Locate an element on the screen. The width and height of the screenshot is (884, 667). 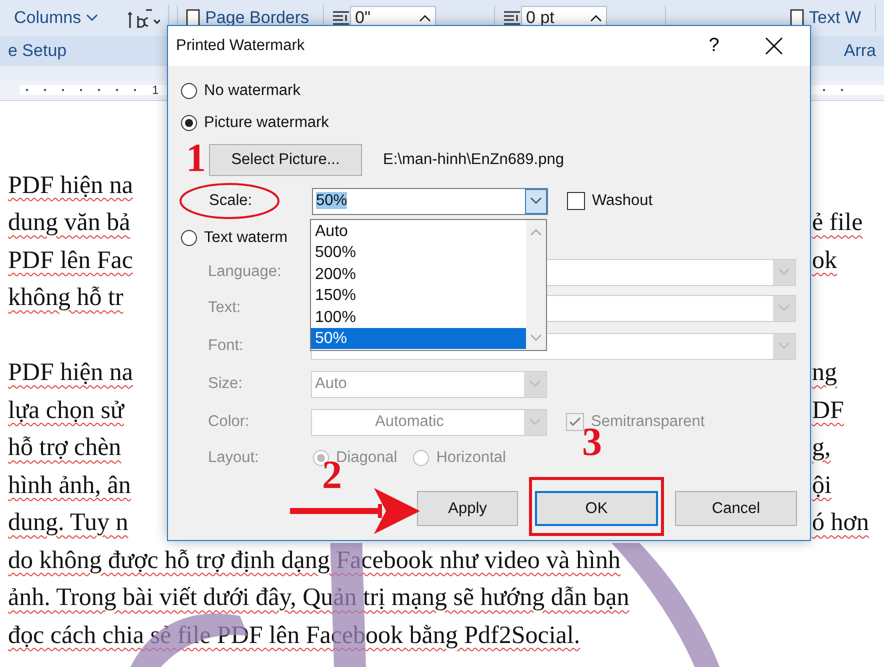
dialog-title: Printed Watermark is located at coordinates (241, 46).